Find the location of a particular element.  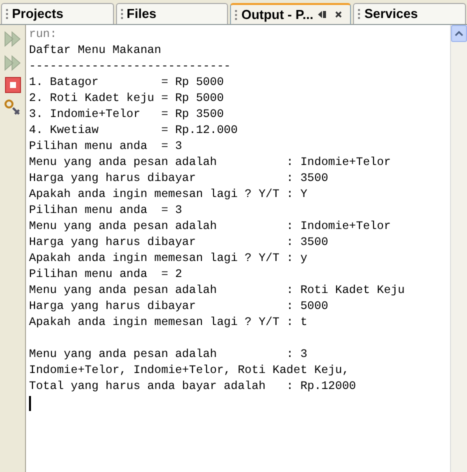

output-line: Apakah anda ingin memesan lagi ? Y/T : Y is located at coordinates (168, 195).